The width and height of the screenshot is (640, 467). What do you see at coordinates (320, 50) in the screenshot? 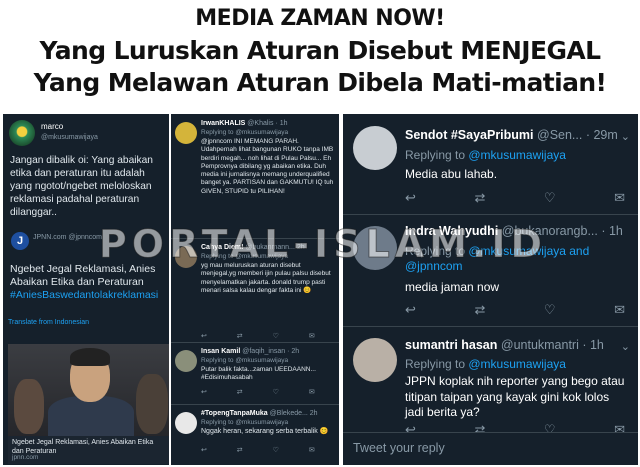
I see `headline-line-2: Yang Luruskan Aturan Disebut MENJEGAL` at bounding box center [320, 50].